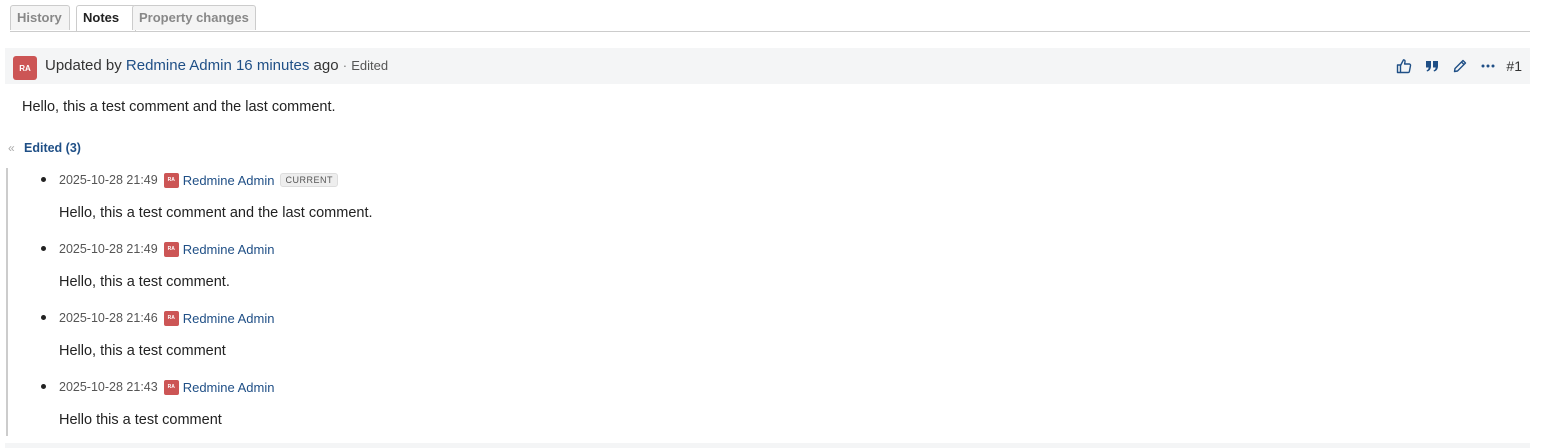 The image size is (1542, 448). Describe the element at coordinates (309, 180) in the screenshot. I see `current-badge: CURRENT` at that location.